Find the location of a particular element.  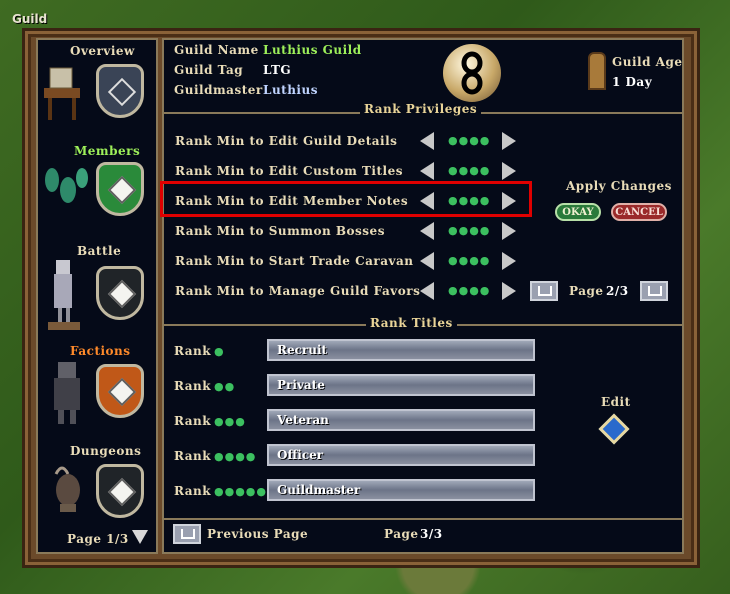

guild-emblem-icon is located at coordinates (472, 73).